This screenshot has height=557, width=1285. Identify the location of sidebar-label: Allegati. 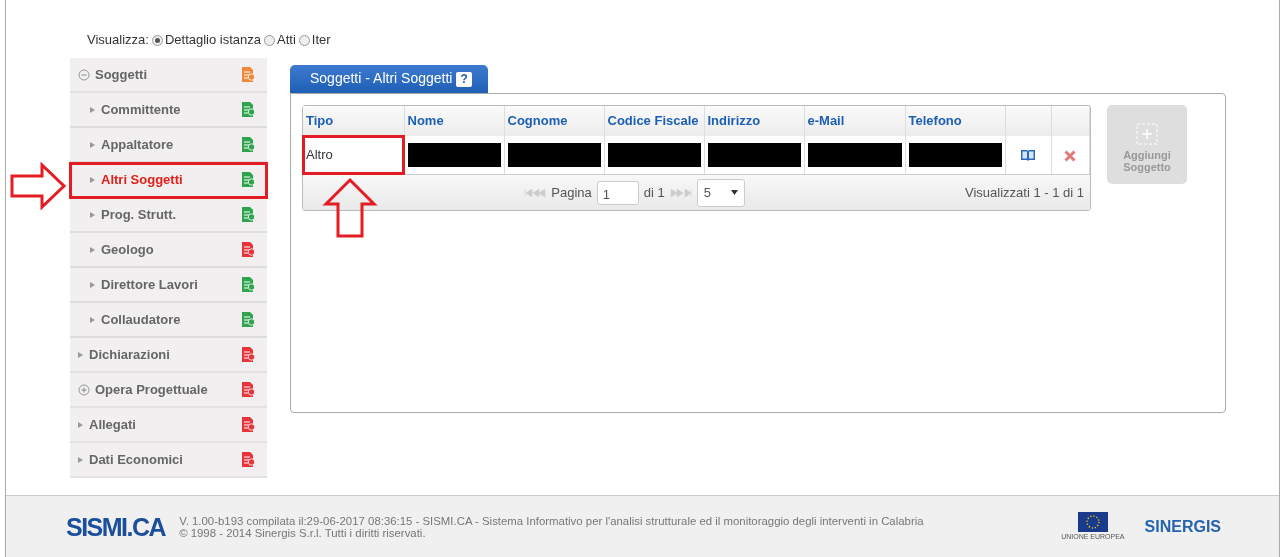
(112, 424).